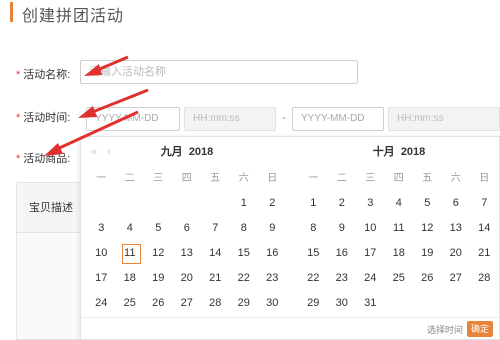 This screenshot has height=340, width=500. Describe the element at coordinates (445, 329) in the screenshot. I see `select-time-link: 选择时间` at that location.